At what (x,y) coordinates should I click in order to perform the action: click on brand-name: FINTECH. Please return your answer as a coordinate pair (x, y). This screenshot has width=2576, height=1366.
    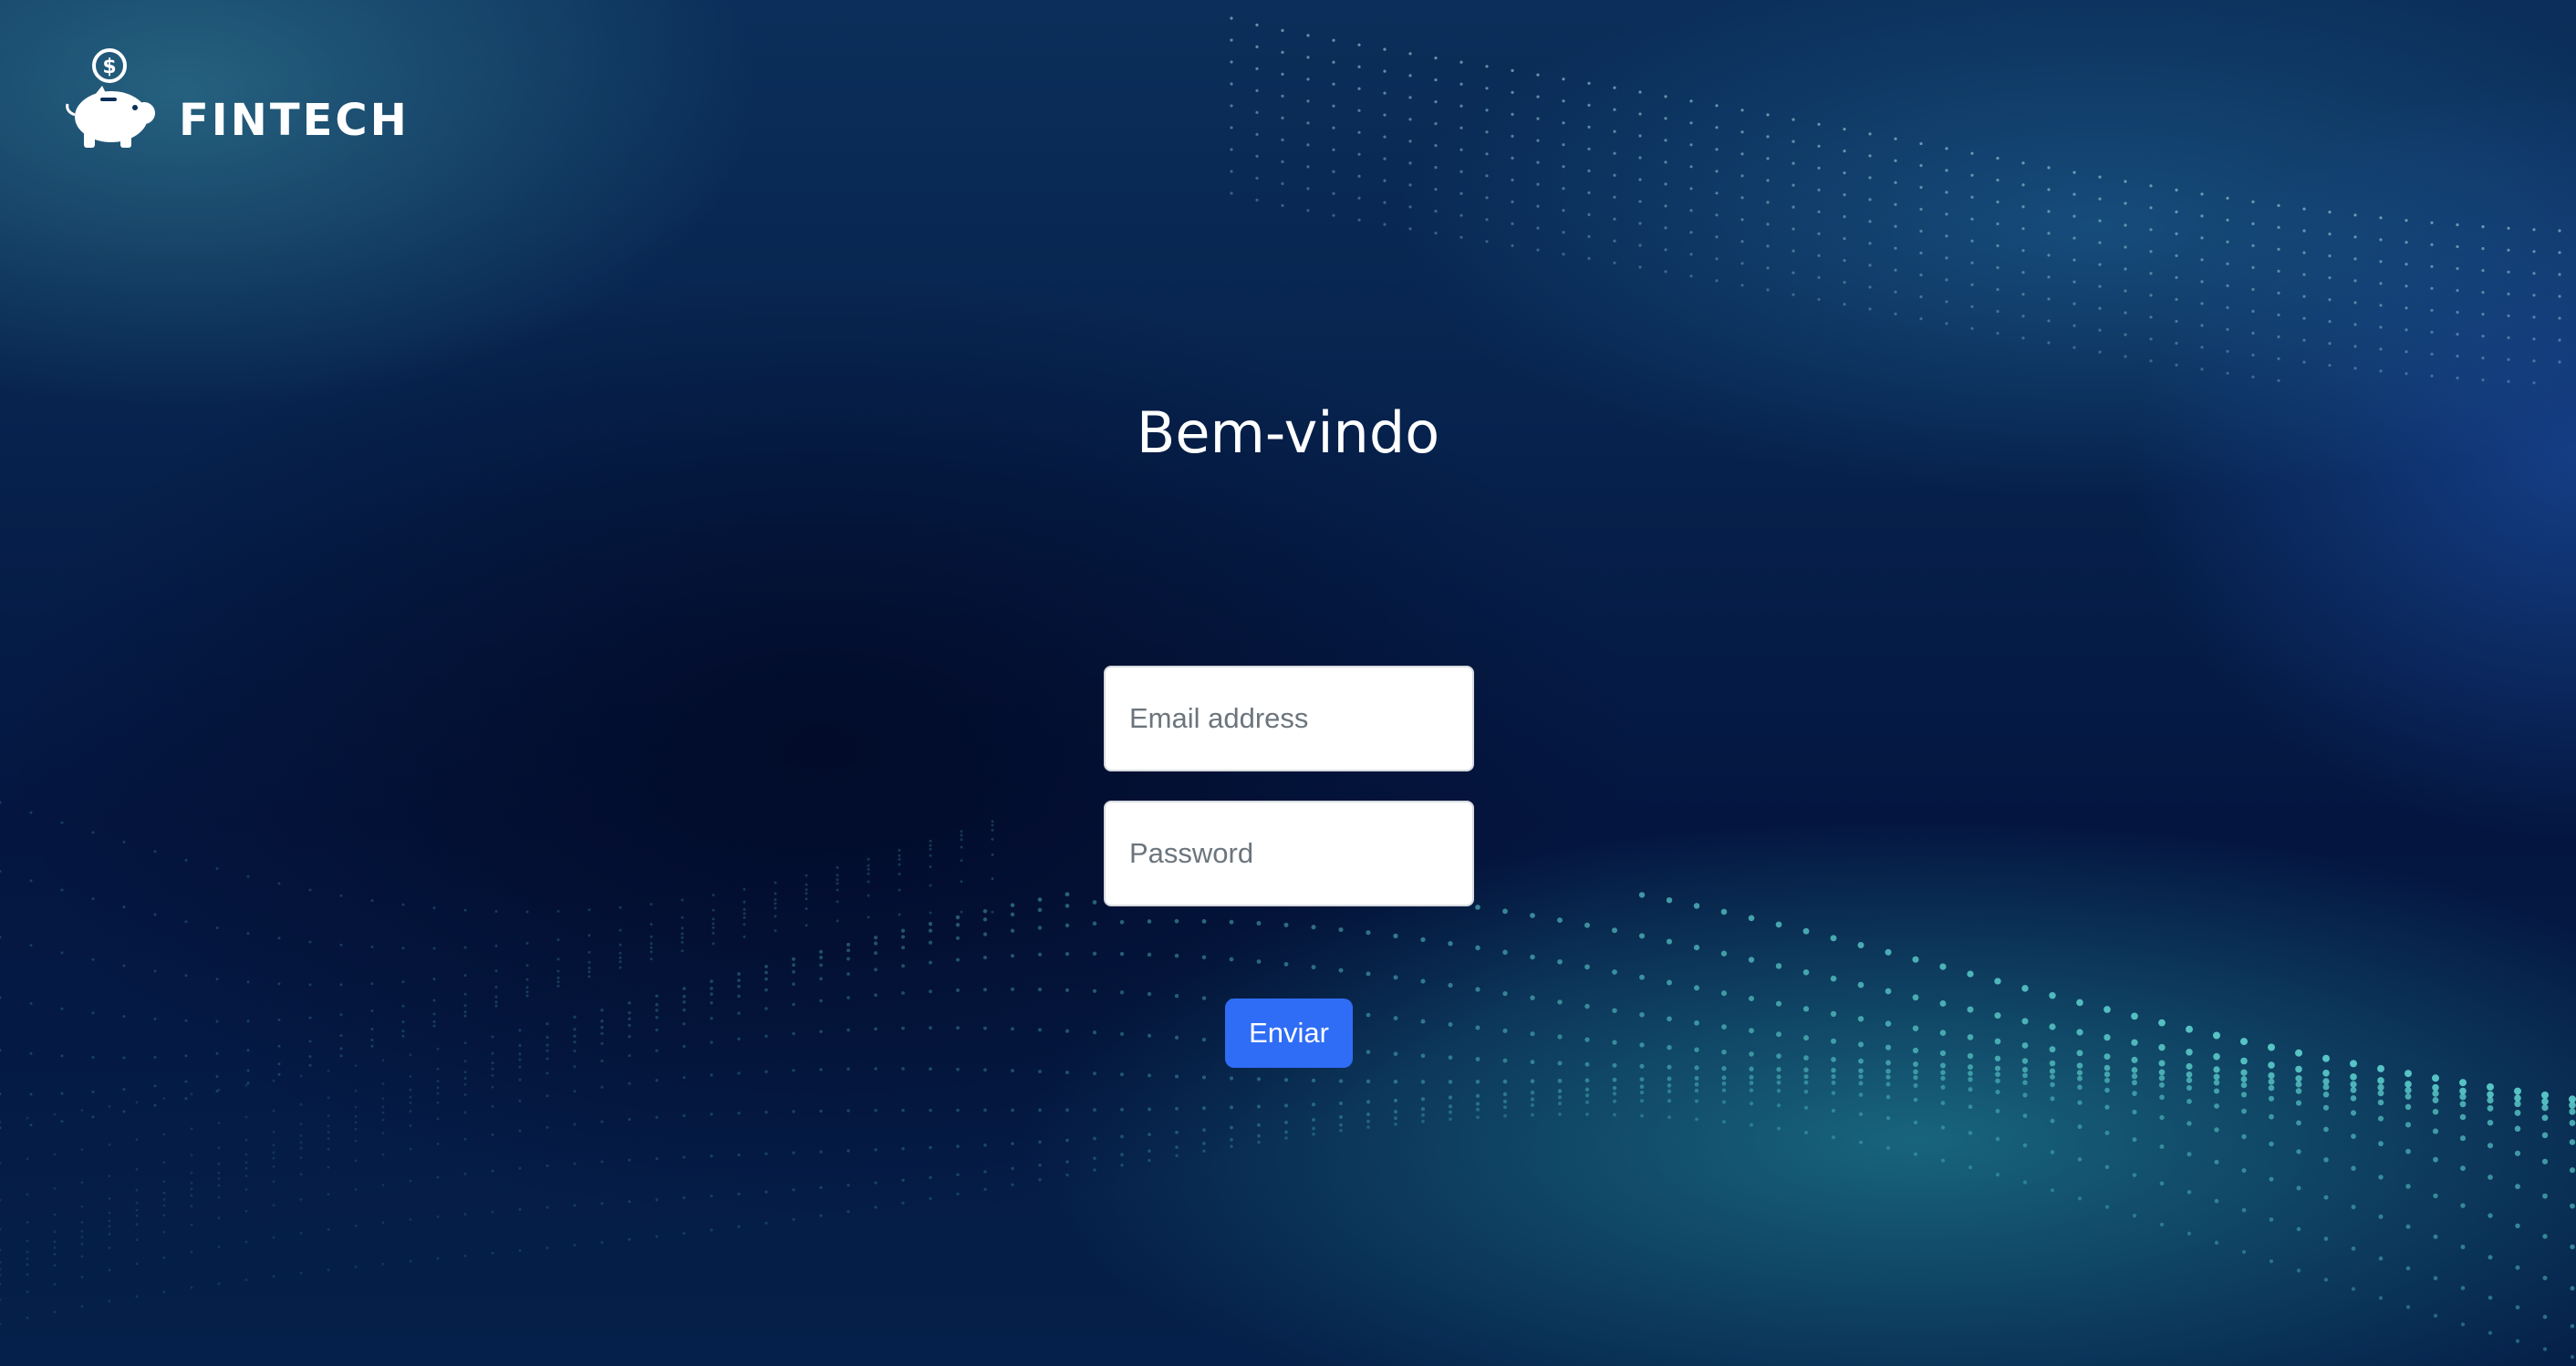
    Looking at the image, I should click on (294, 121).